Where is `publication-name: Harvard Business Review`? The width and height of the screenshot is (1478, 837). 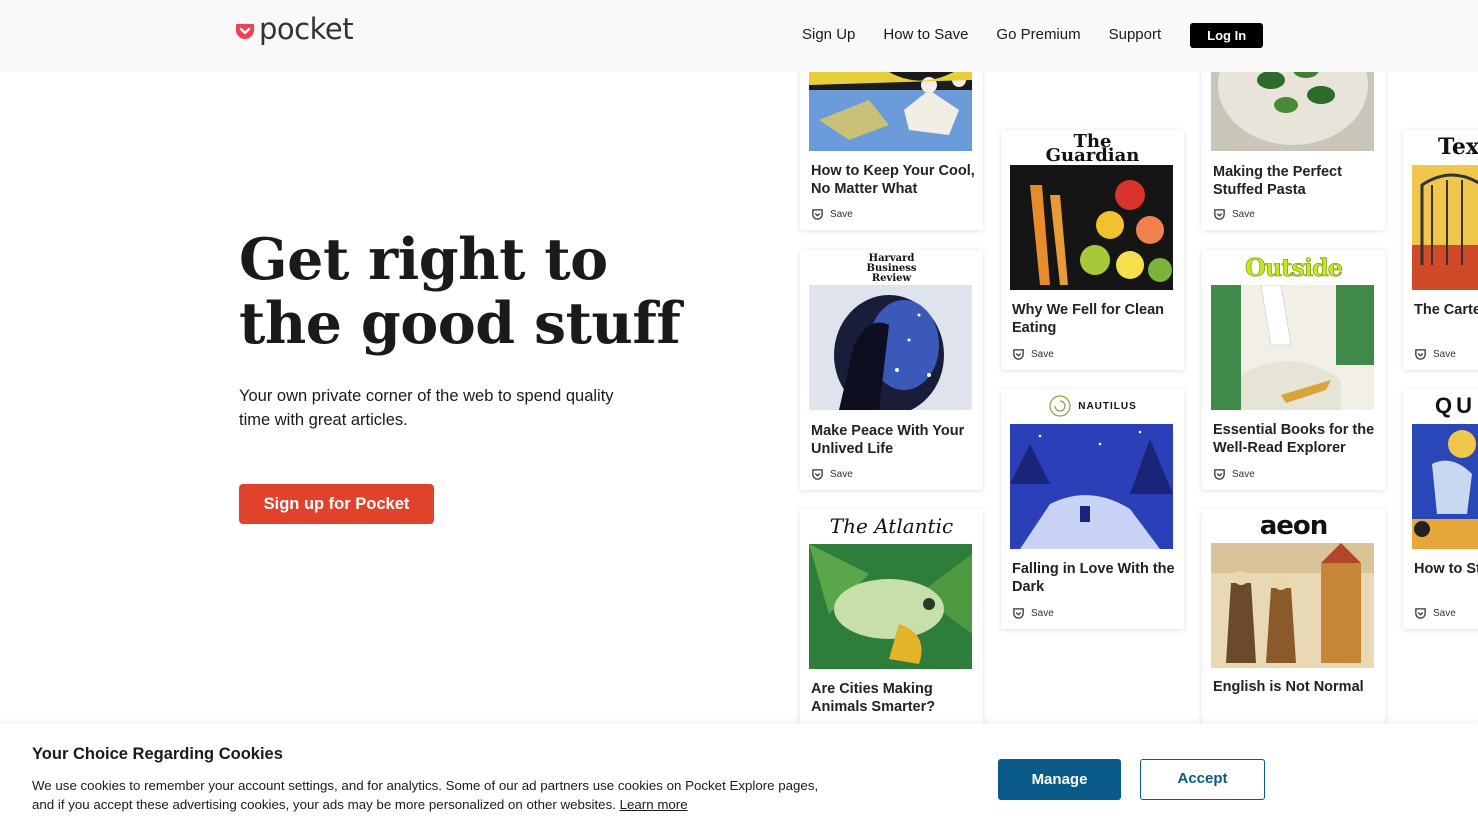 publication-name: Harvard Business Review is located at coordinates (891, 268).